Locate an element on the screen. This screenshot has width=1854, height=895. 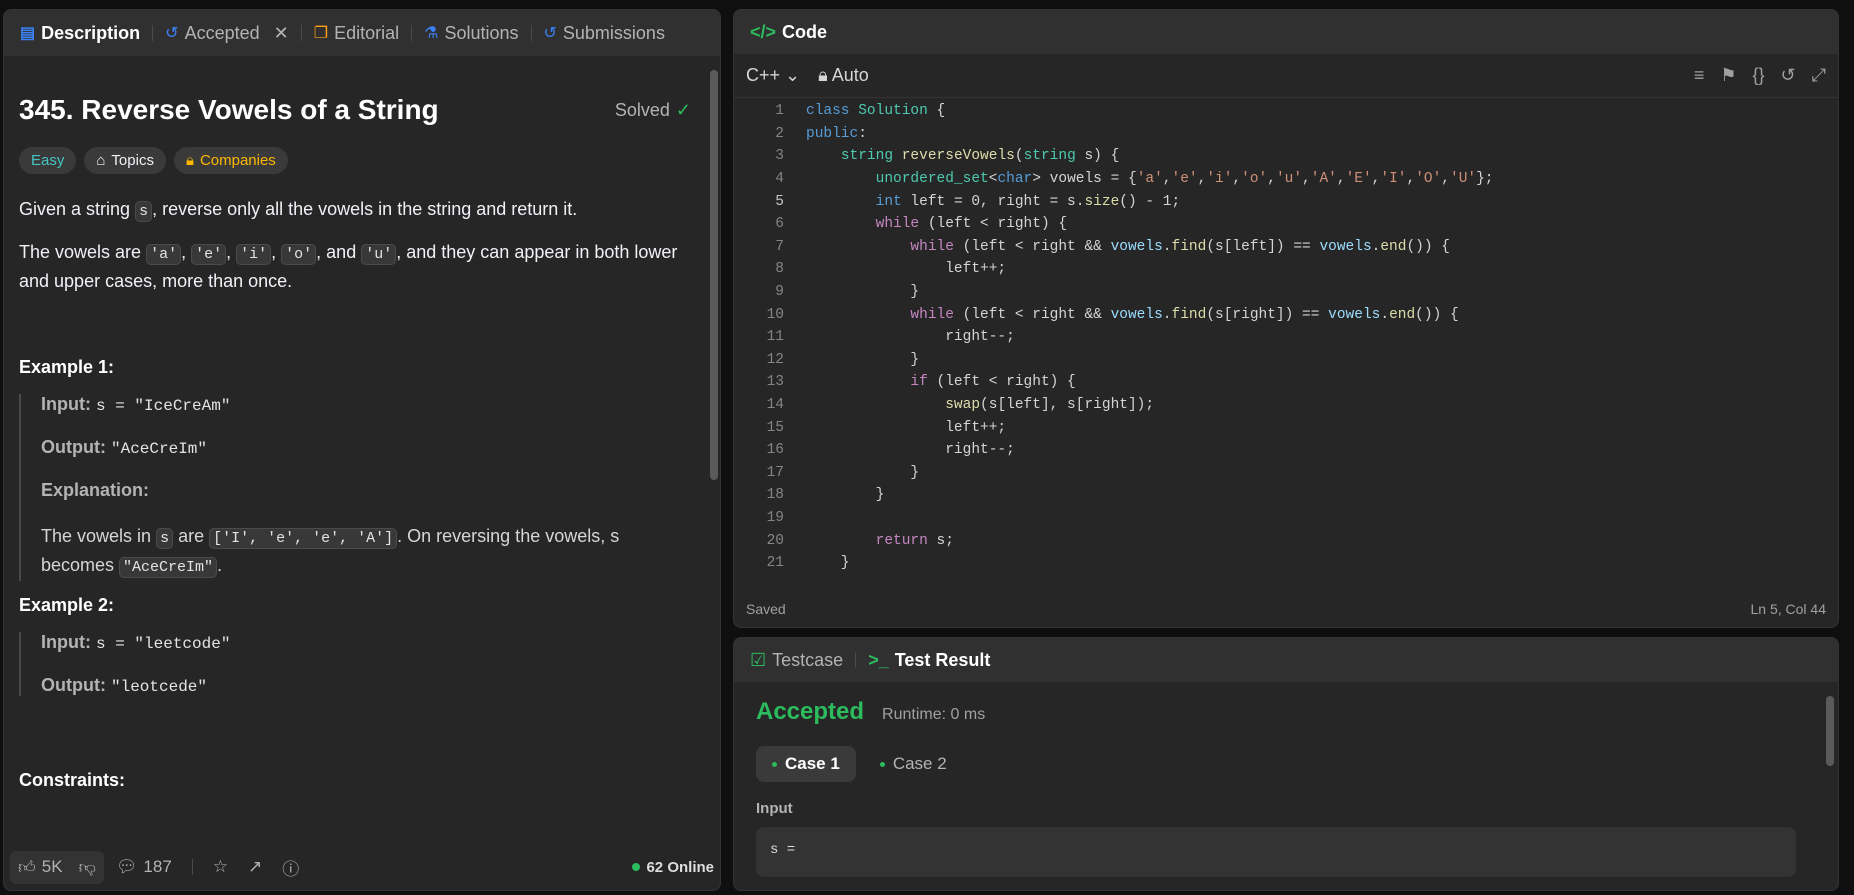
problem-title: 345. Reverse Vowels of a String is located at coordinates (229, 109).